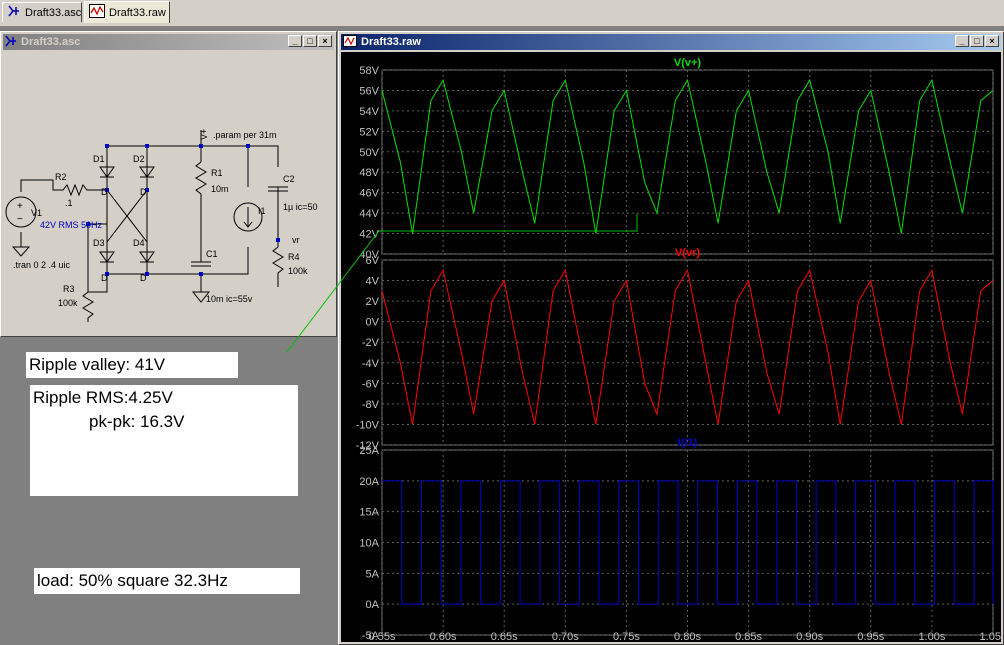  What do you see at coordinates (81, 397) in the screenshot?
I see `ripple-rms-label: Ripple RMS:` at bounding box center [81, 397].